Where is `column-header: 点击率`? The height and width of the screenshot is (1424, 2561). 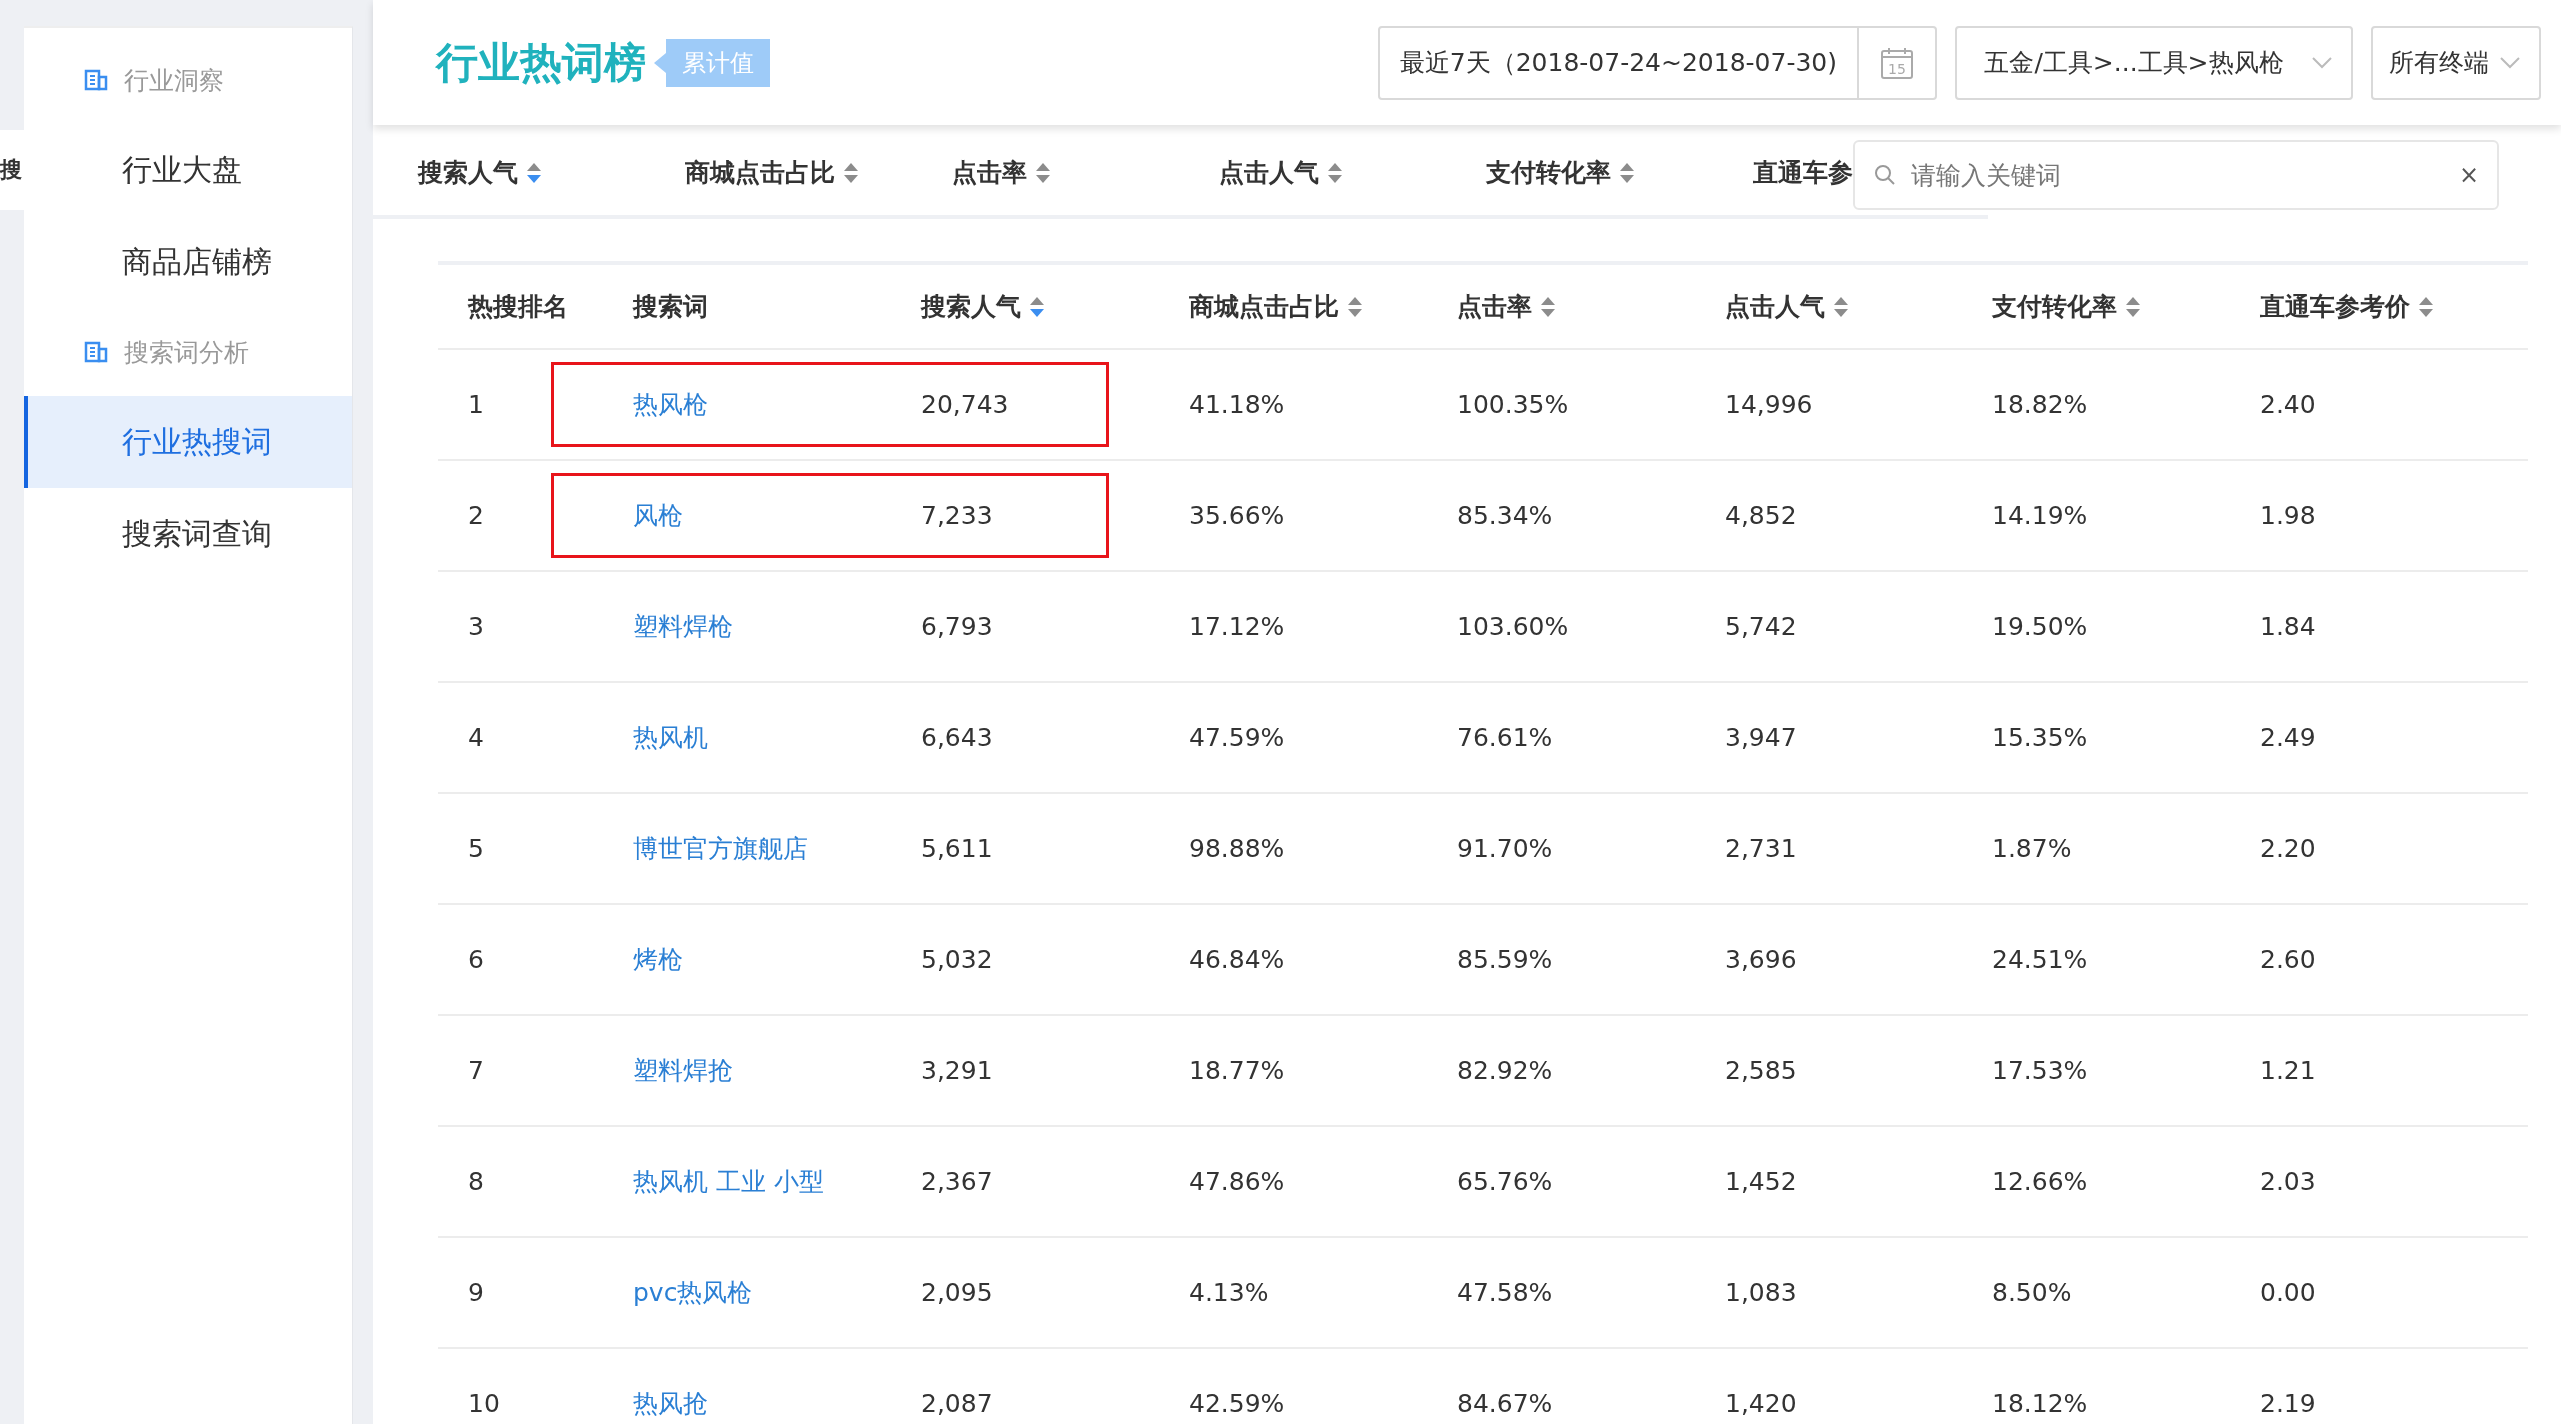
column-header: 点击率 is located at coordinates (1494, 307).